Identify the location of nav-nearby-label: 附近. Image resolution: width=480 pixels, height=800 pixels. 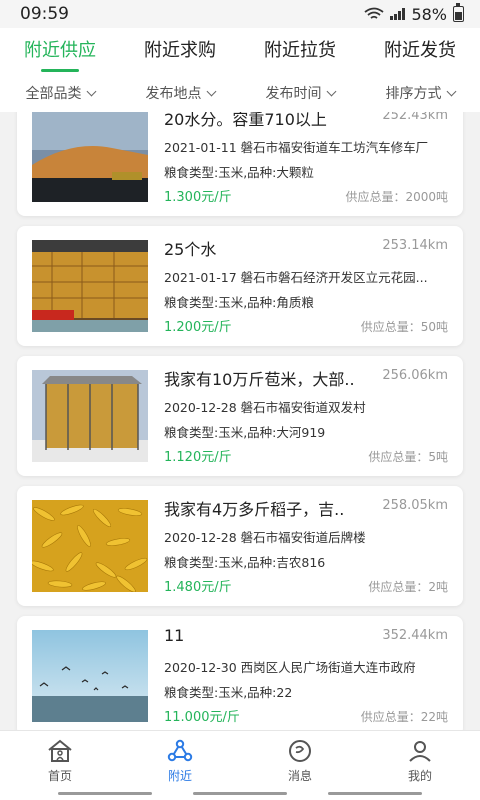
(179, 776).